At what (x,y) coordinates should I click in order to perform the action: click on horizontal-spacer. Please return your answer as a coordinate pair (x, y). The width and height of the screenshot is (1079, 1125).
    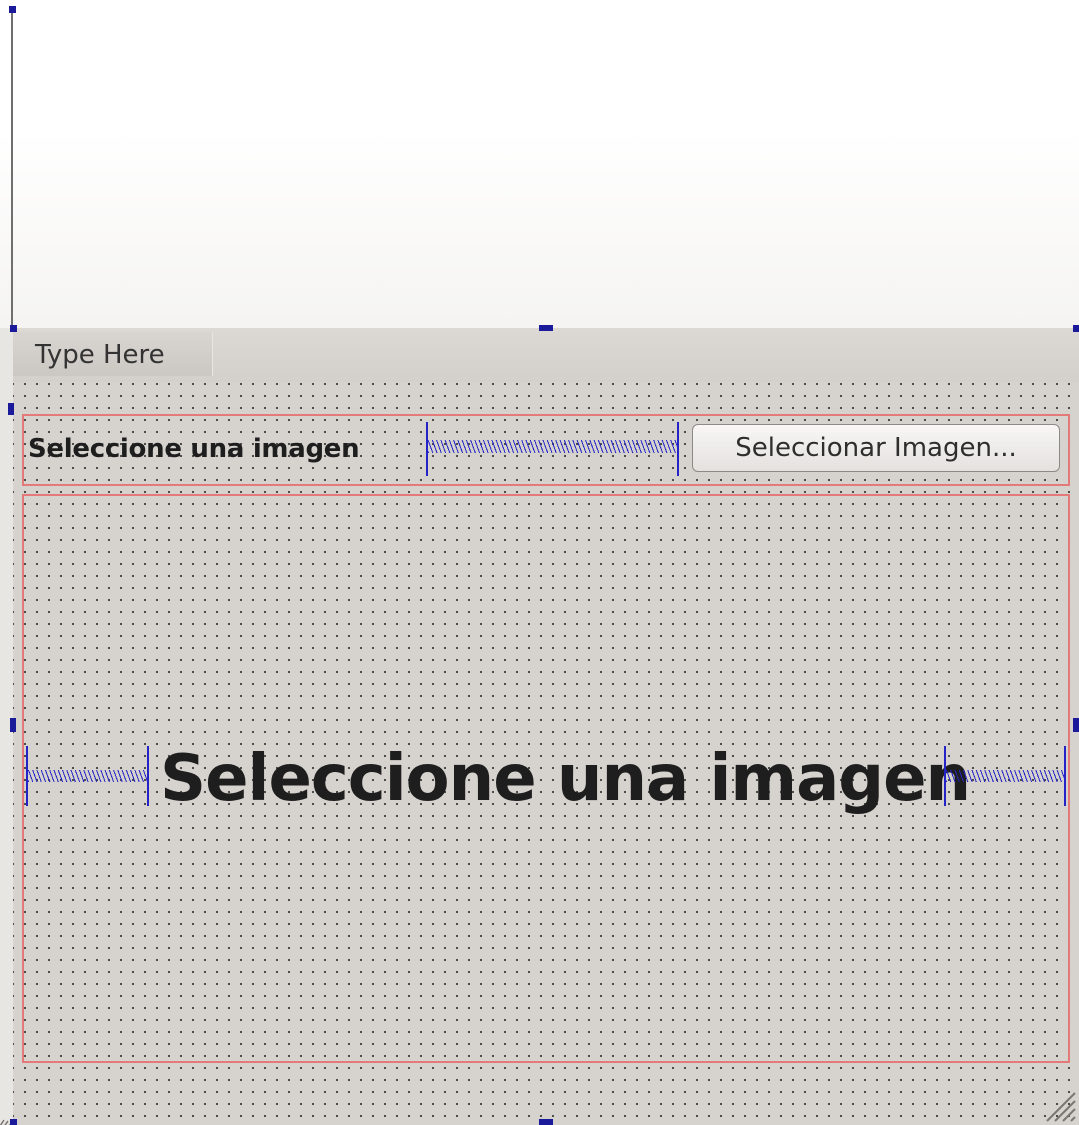
    Looking at the image, I should click on (552, 449).